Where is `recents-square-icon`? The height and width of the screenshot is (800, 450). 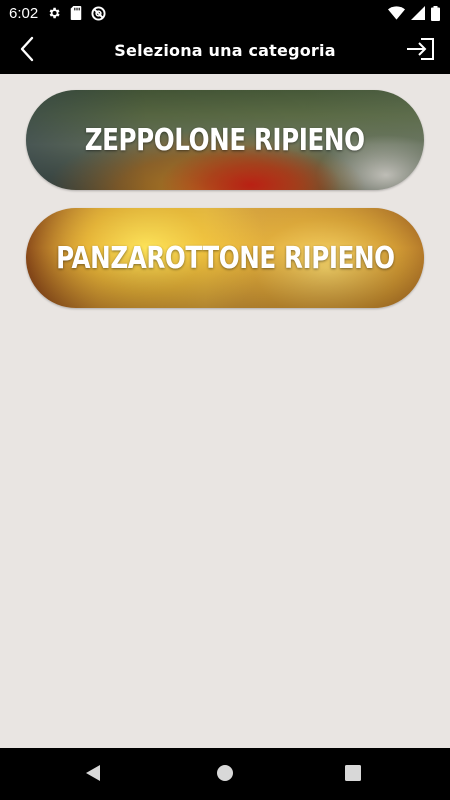 recents-square-icon is located at coordinates (353, 775).